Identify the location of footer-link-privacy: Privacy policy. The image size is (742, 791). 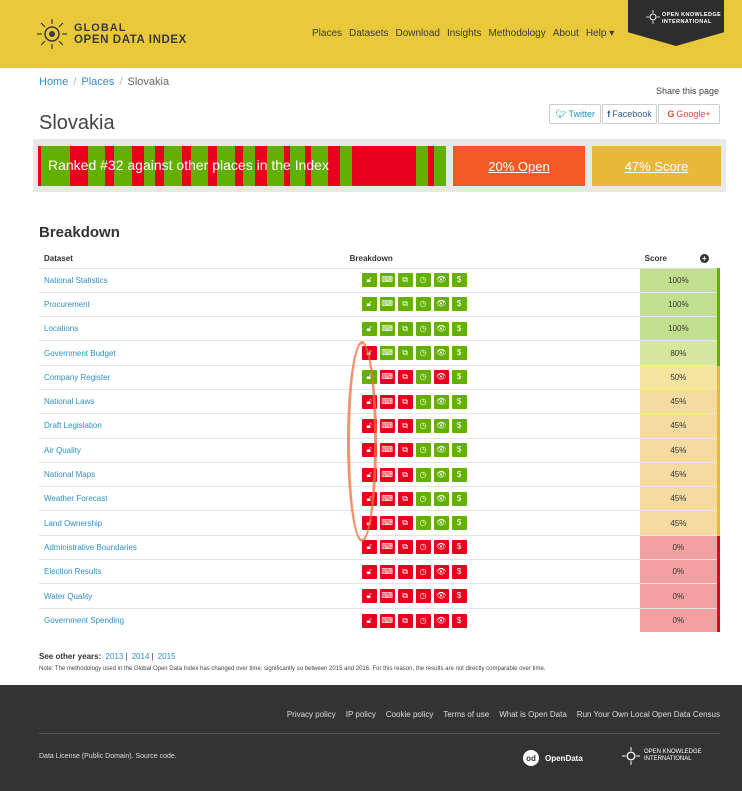
(311, 714).